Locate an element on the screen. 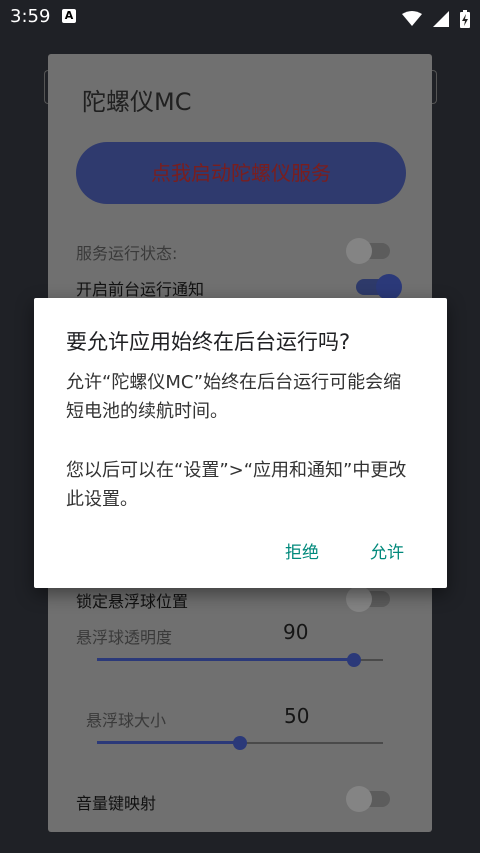  allow-button: 允许 is located at coordinates (387, 550).